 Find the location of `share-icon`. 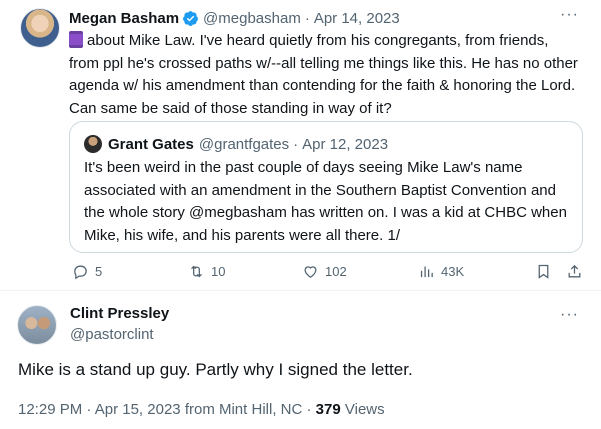

share-icon is located at coordinates (574, 270).